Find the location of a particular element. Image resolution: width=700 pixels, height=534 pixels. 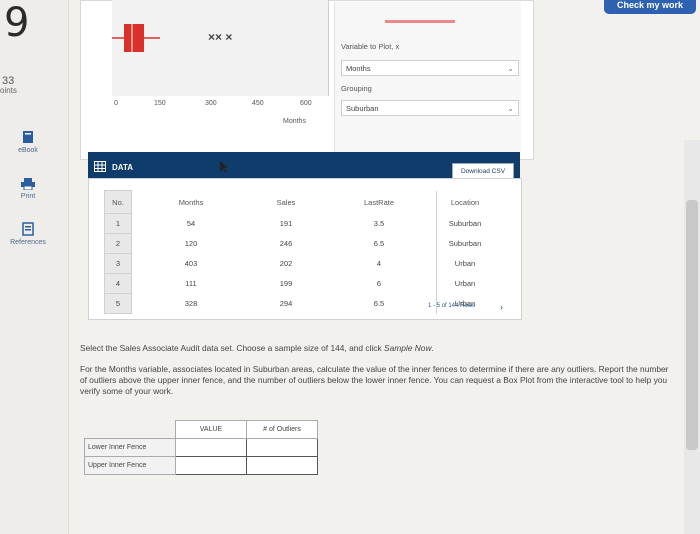

box-plot-box is located at coordinates (134, 38).